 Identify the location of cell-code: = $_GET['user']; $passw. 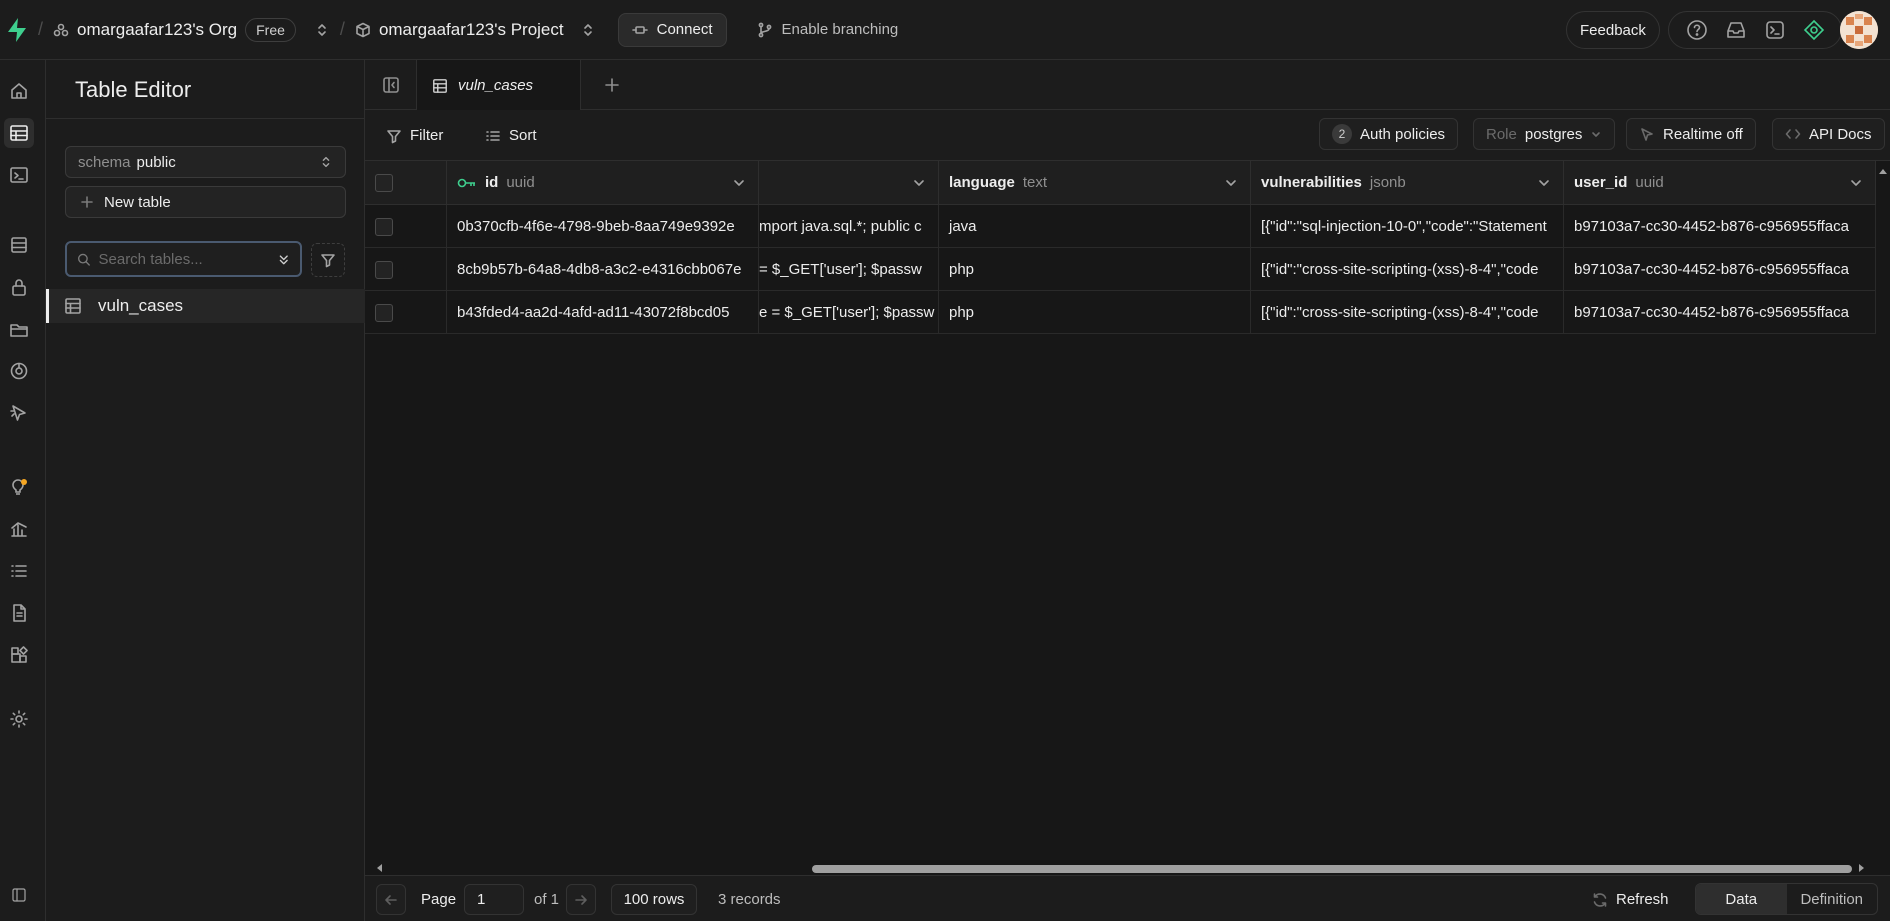
(849, 269).